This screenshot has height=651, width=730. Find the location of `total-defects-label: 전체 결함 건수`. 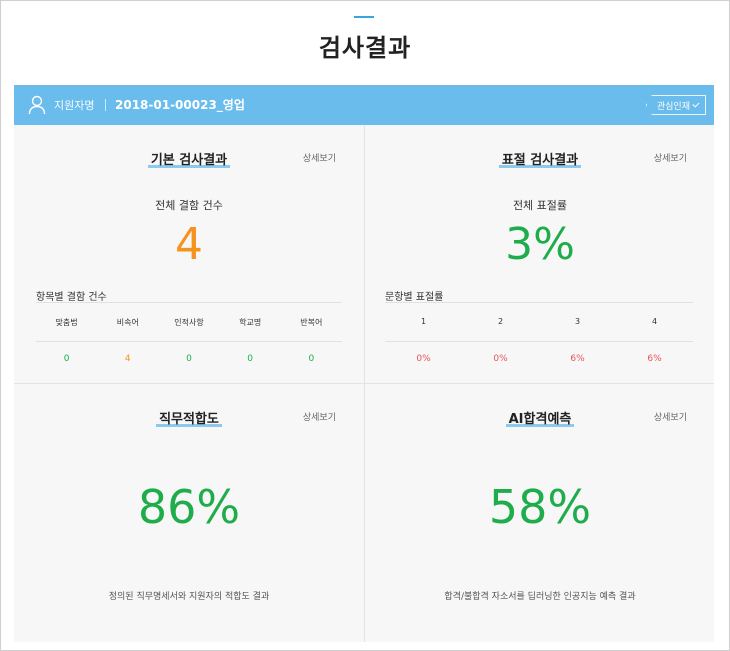

total-defects-label: 전체 결함 건수 is located at coordinates (189, 205).